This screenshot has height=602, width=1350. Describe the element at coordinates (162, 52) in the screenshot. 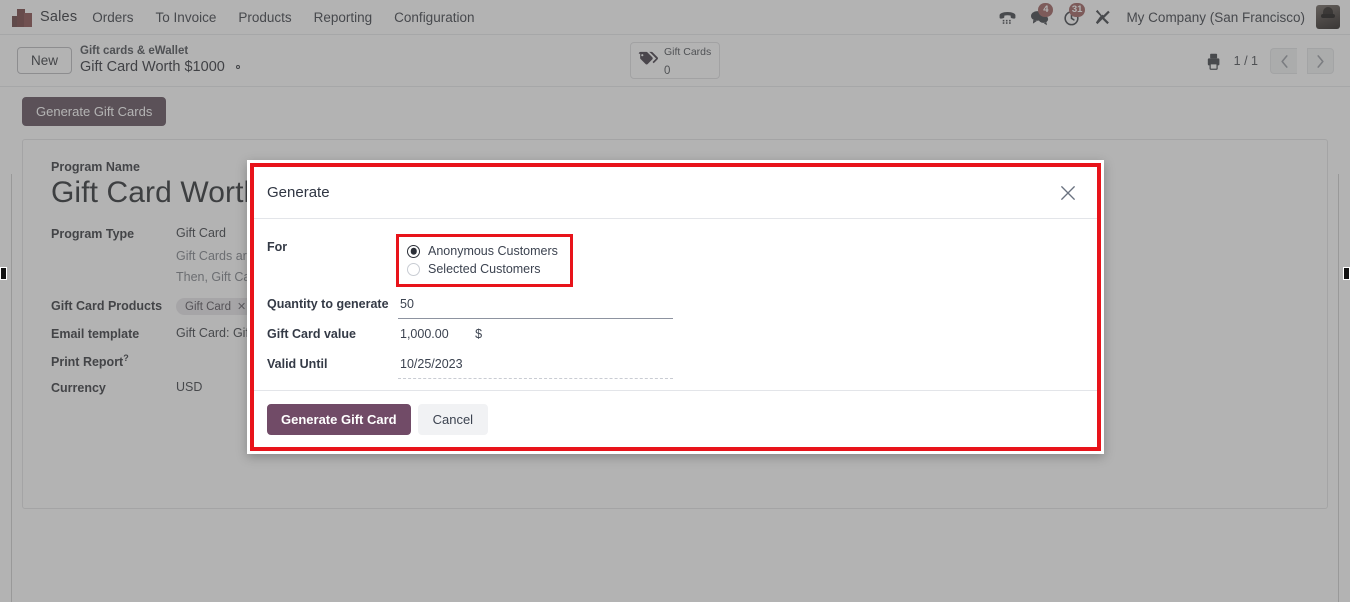

I see `breadcrumb-parent: Gift cards & eWallet` at that location.